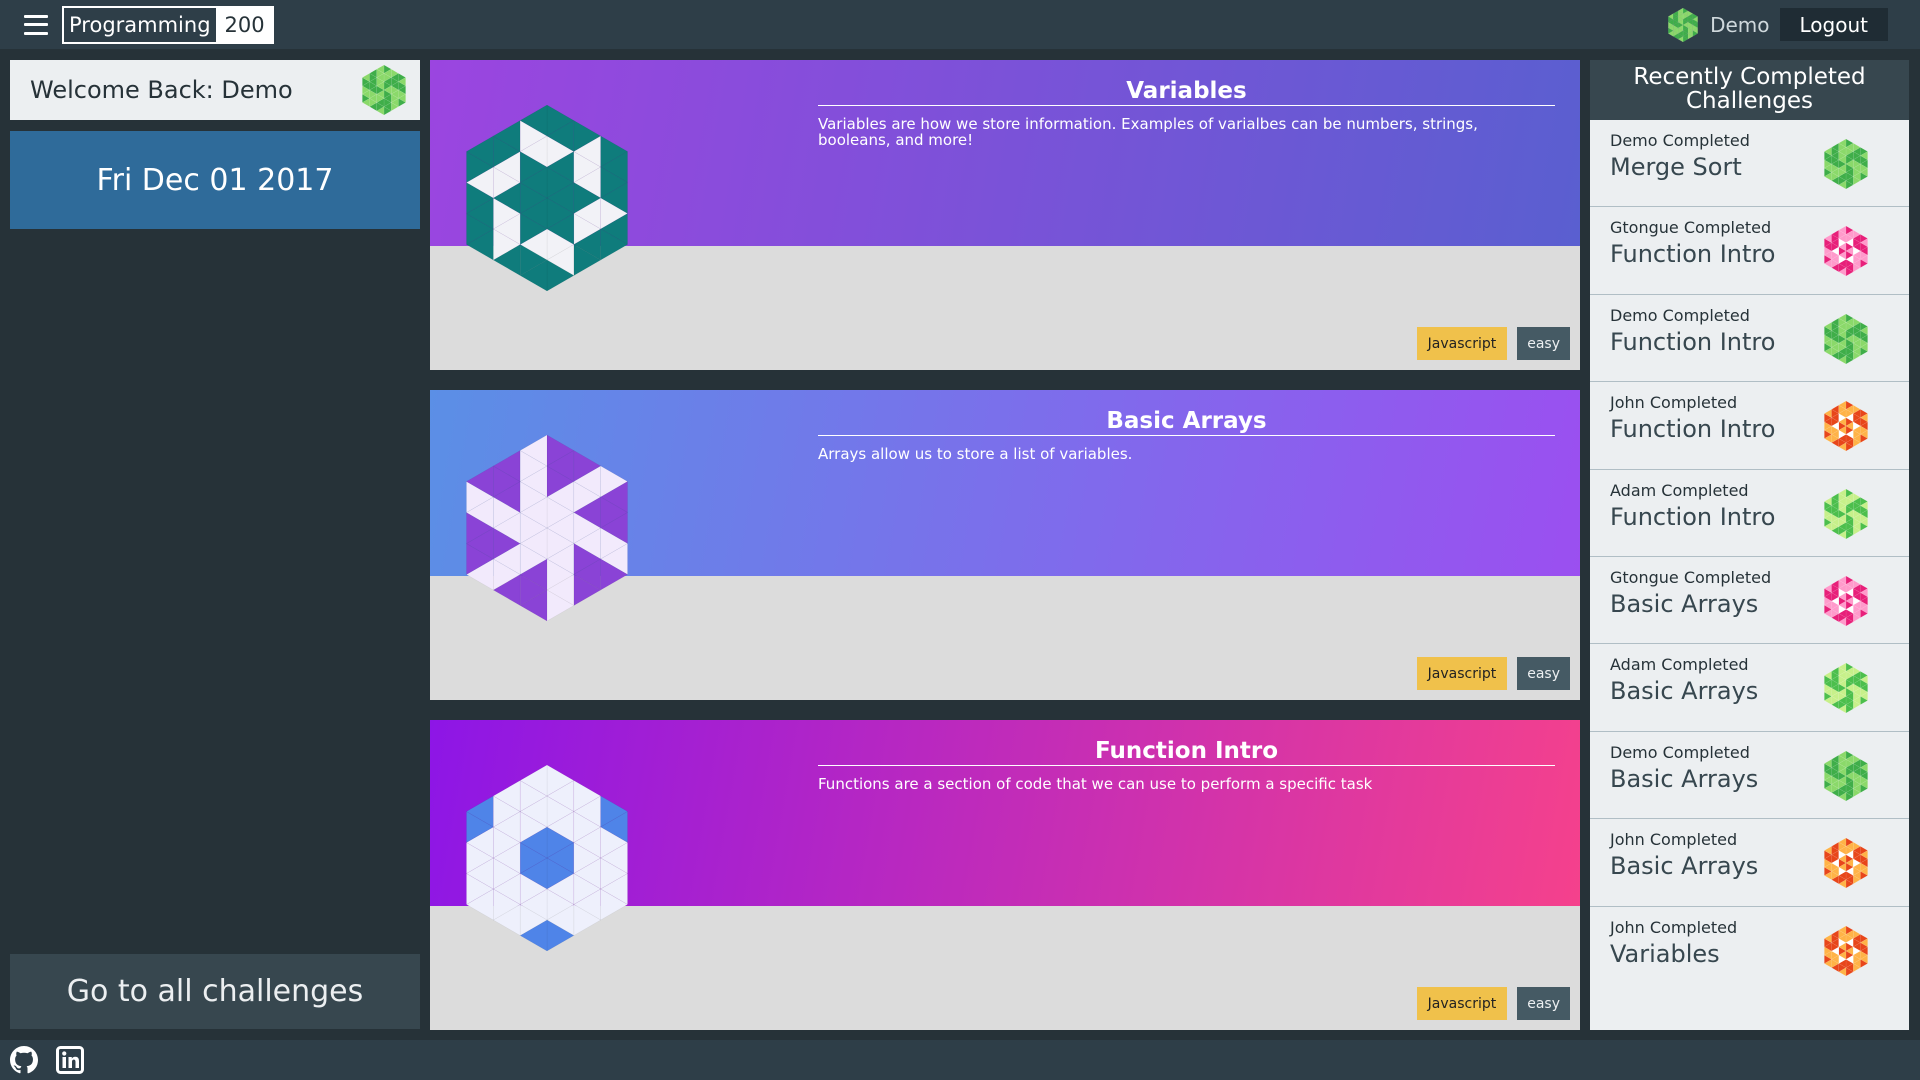 Image resolution: width=1920 pixels, height=1080 pixels. What do you see at coordinates (1749, 90) in the screenshot?
I see `recent-heading: Recently Completed Challenges` at bounding box center [1749, 90].